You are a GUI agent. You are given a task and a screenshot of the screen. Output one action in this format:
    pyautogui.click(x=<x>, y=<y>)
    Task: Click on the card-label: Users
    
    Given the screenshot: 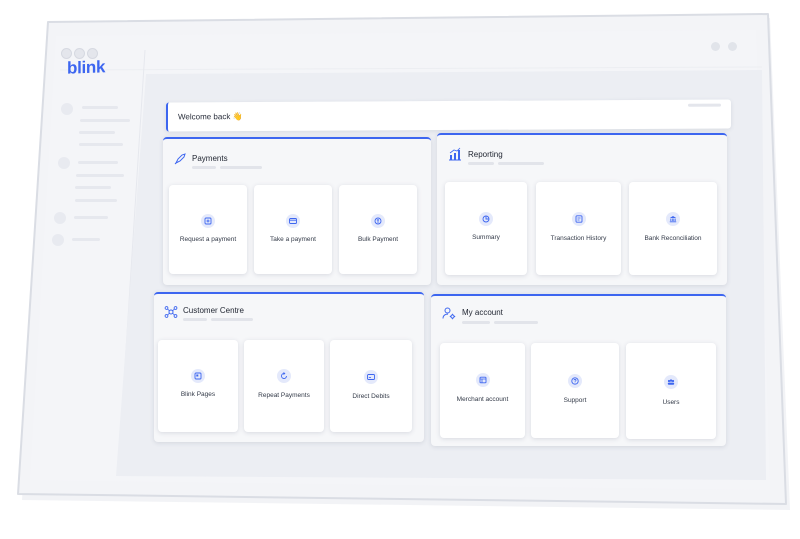 What is the action you would take?
    pyautogui.click(x=671, y=402)
    